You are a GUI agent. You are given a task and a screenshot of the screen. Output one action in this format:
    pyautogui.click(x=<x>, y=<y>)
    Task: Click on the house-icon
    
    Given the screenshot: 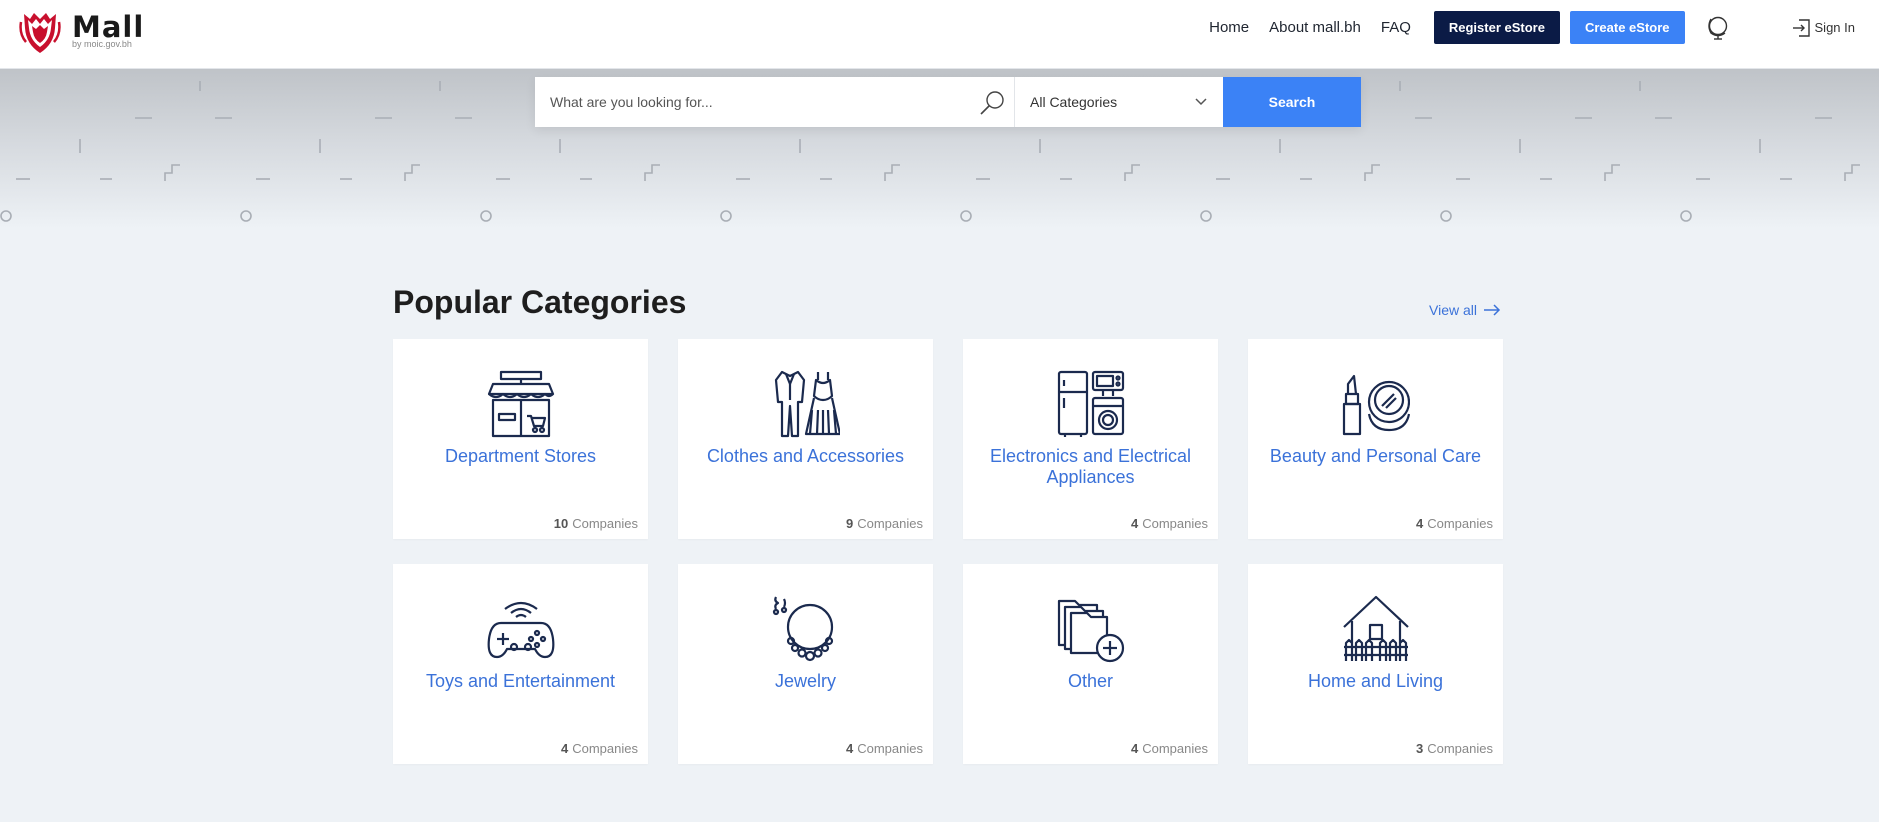 What is the action you would take?
    pyautogui.click(x=1375, y=628)
    